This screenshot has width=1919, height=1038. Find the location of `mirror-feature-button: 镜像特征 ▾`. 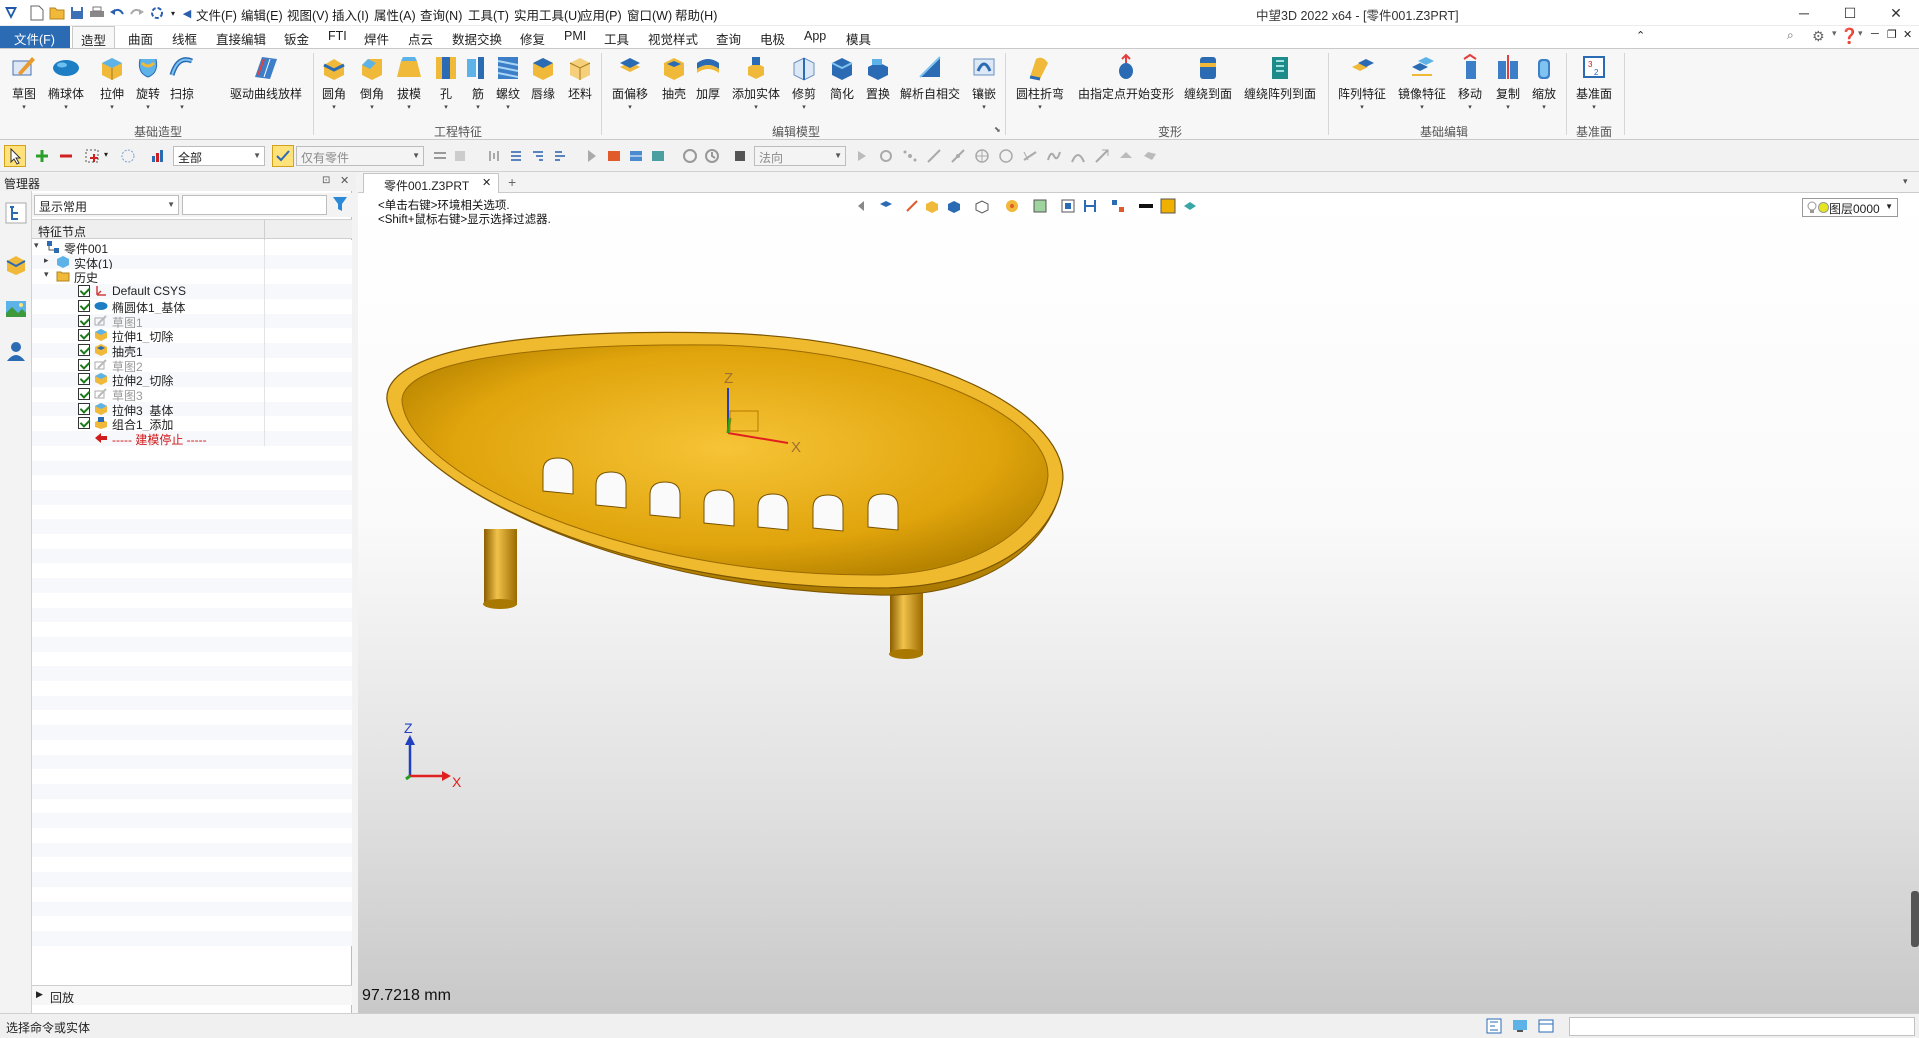

mirror-feature-button: 镜像特征 ▾ is located at coordinates (1422, 82).